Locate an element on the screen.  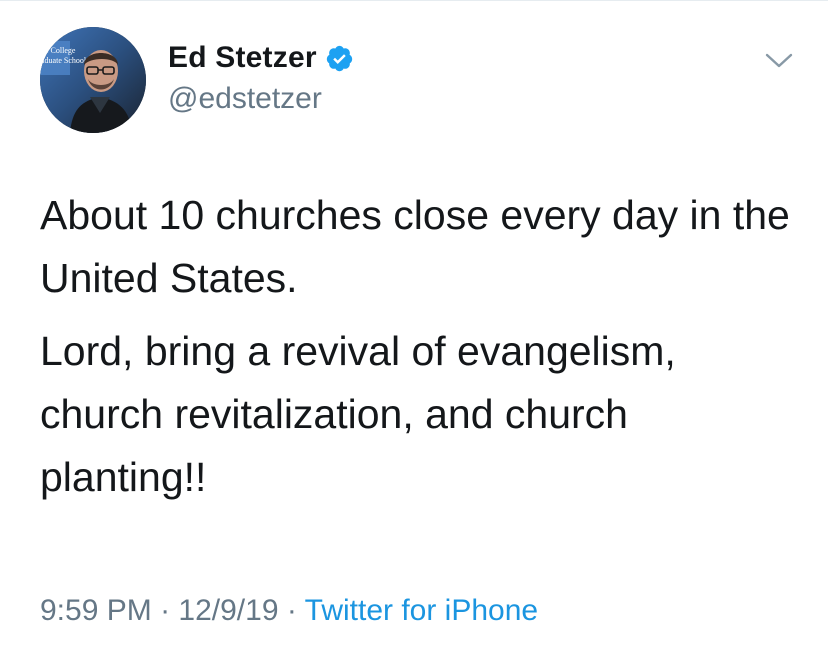
tweet-time: 9:59 PM is located at coordinates (96, 610).